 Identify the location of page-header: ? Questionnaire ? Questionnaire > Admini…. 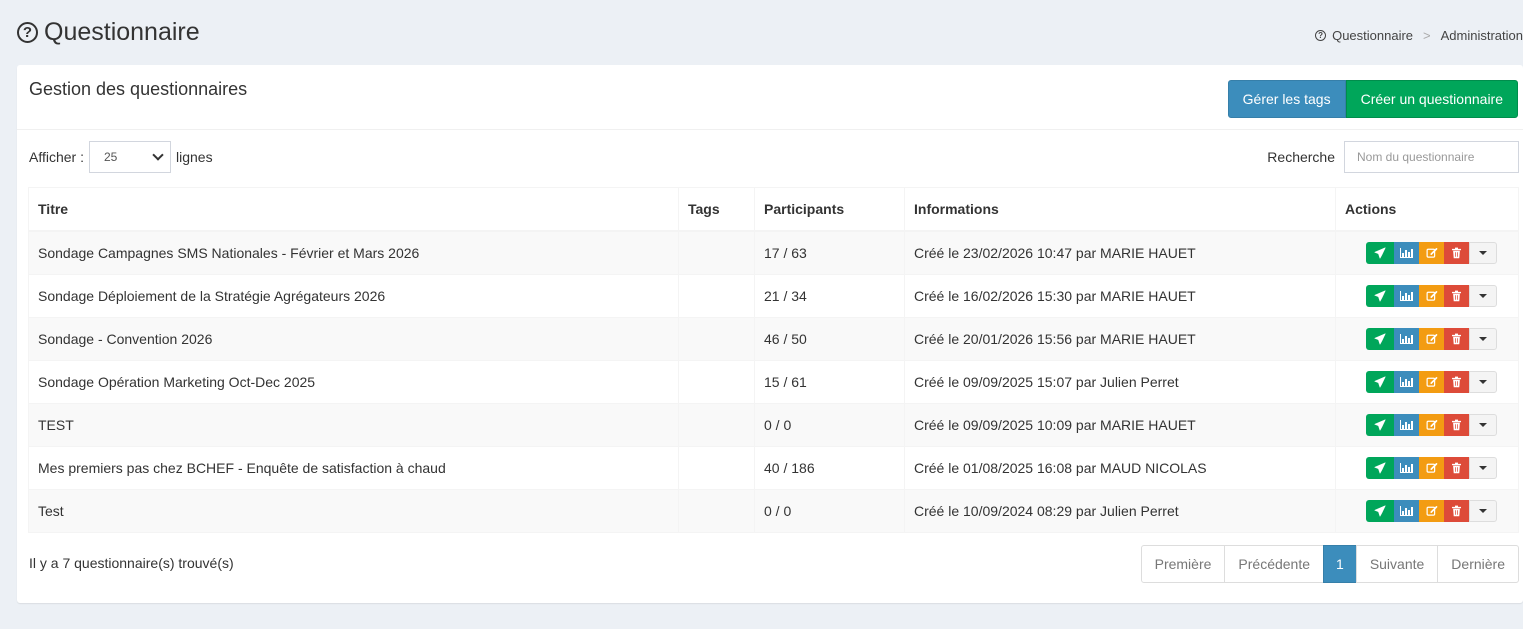
(770, 36).